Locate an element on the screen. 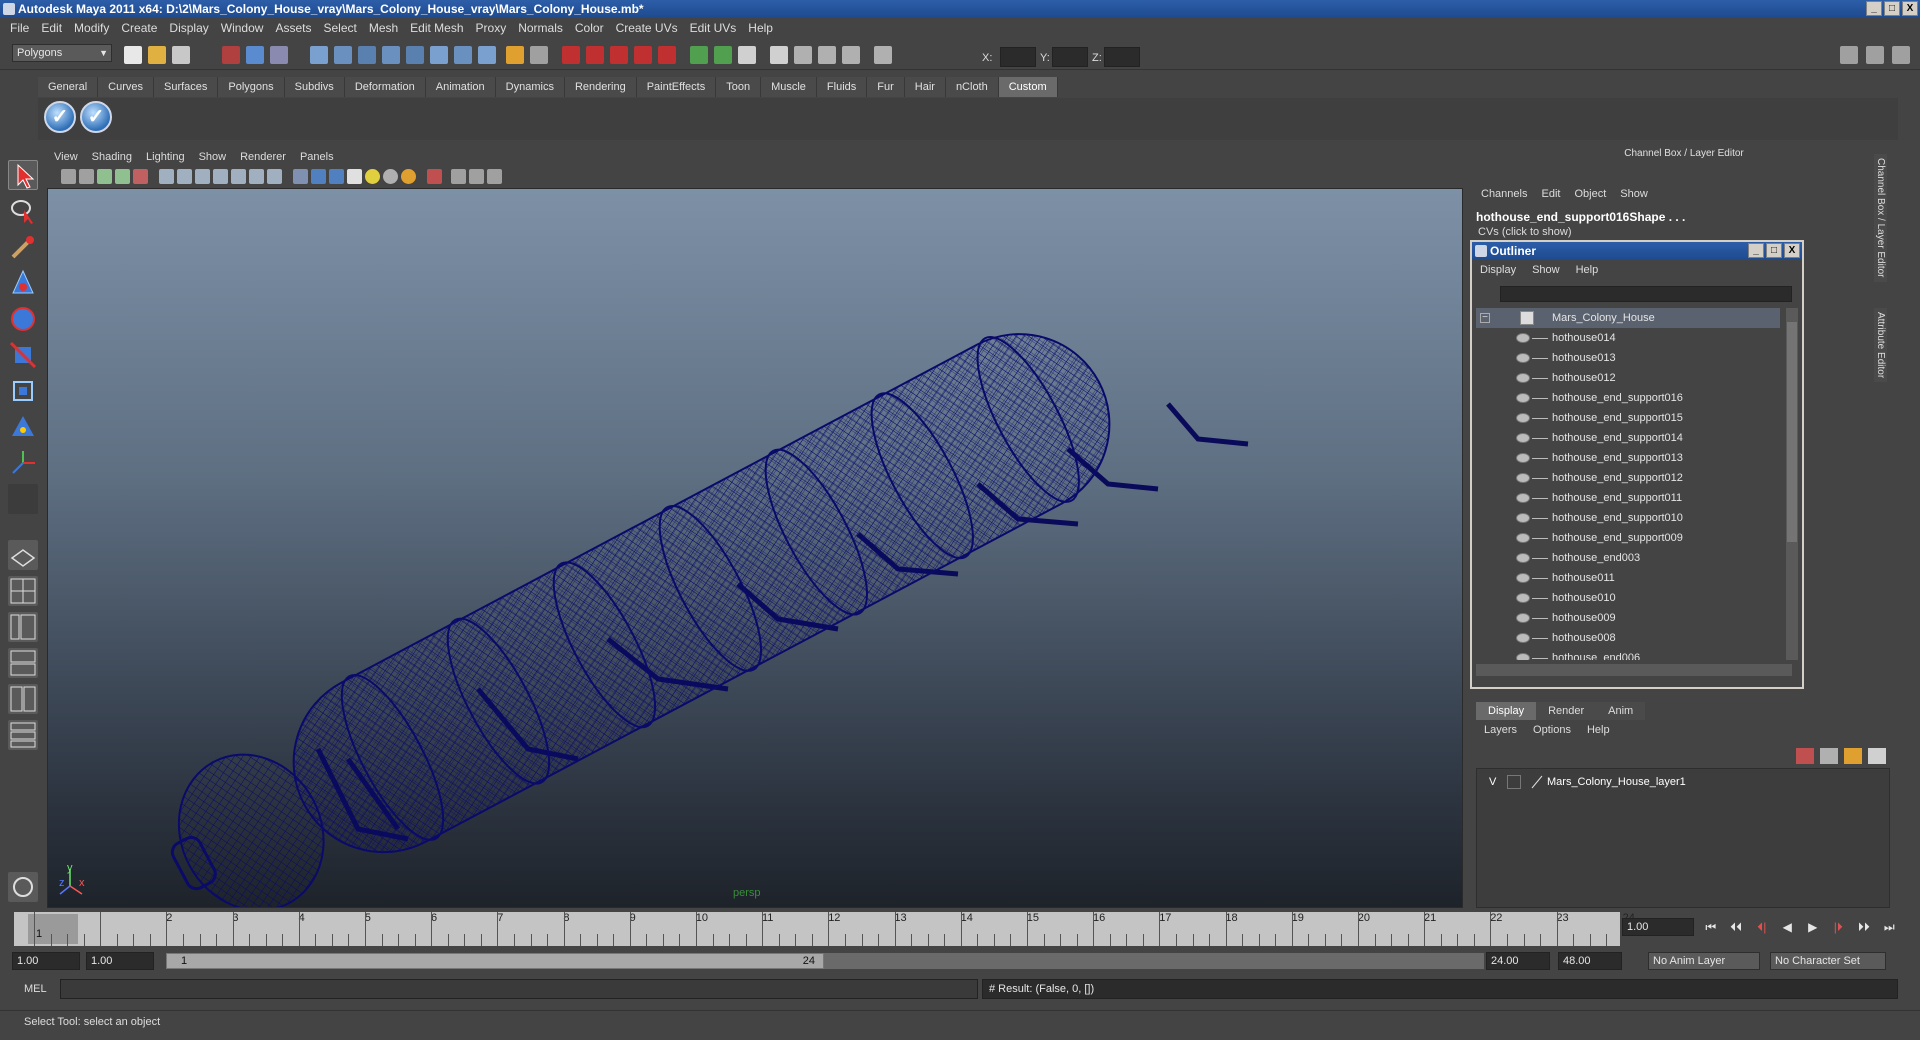  outliner-icon is located at coordinates (851, 55).